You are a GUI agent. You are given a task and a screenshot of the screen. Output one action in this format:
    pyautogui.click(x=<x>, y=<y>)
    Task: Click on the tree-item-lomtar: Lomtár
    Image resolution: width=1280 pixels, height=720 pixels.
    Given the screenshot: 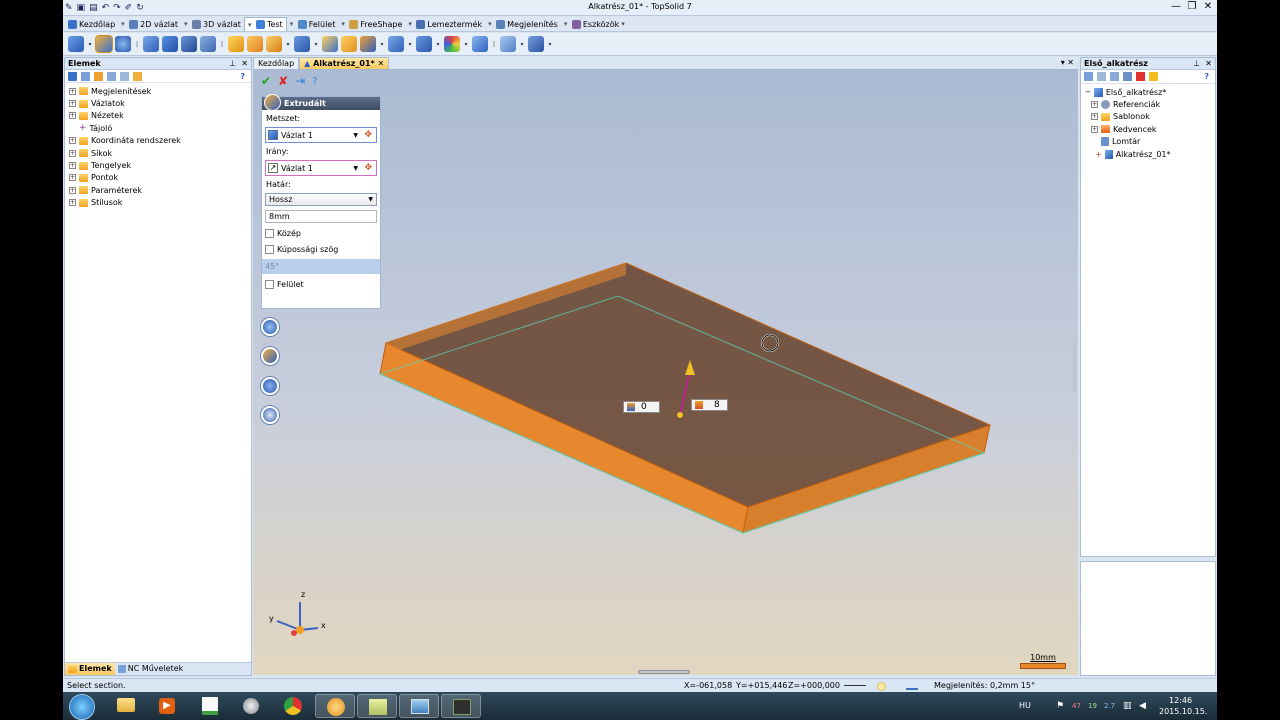 What is the action you would take?
    pyautogui.click(x=1150, y=142)
    